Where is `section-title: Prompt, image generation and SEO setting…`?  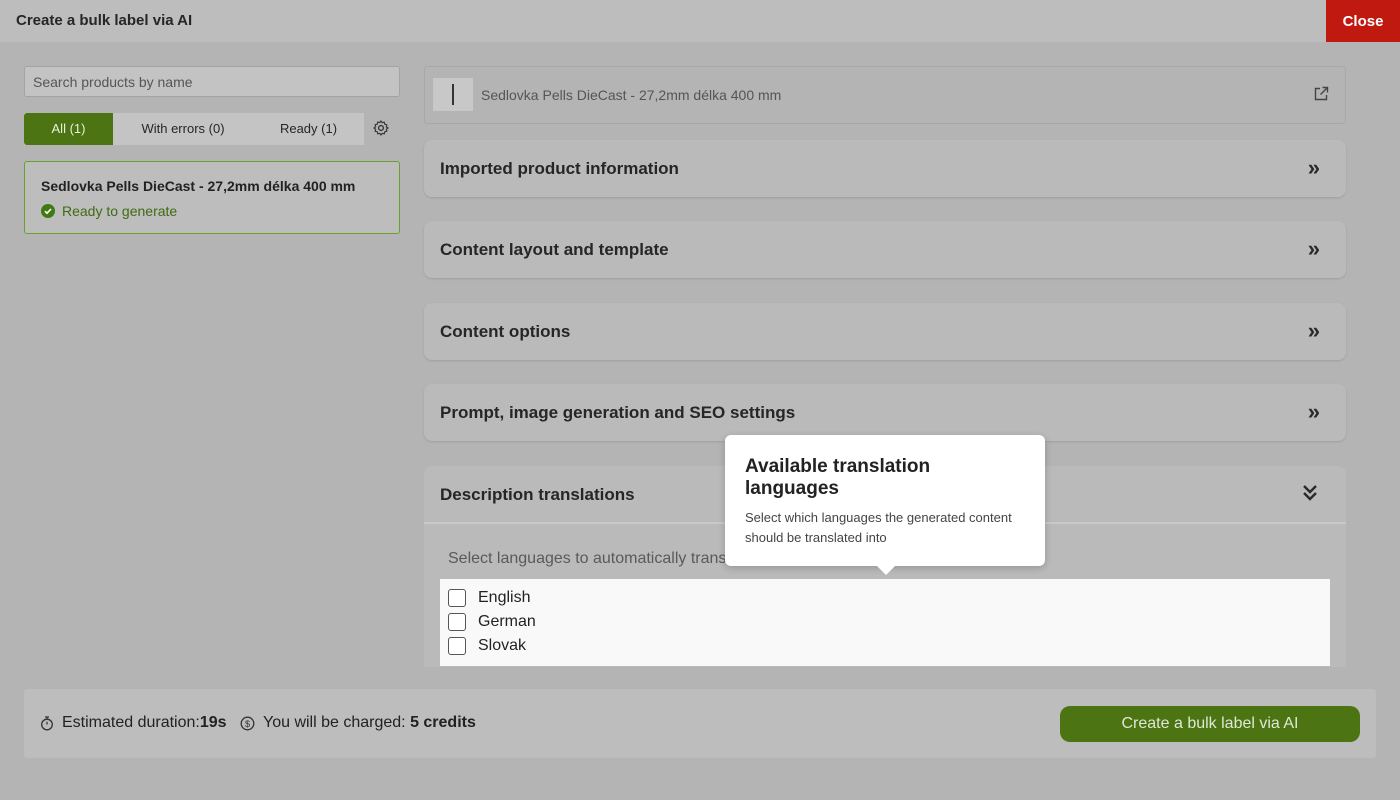 section-title: Prompt, image generation and SEO setting… is located at coordinates (618, 412).